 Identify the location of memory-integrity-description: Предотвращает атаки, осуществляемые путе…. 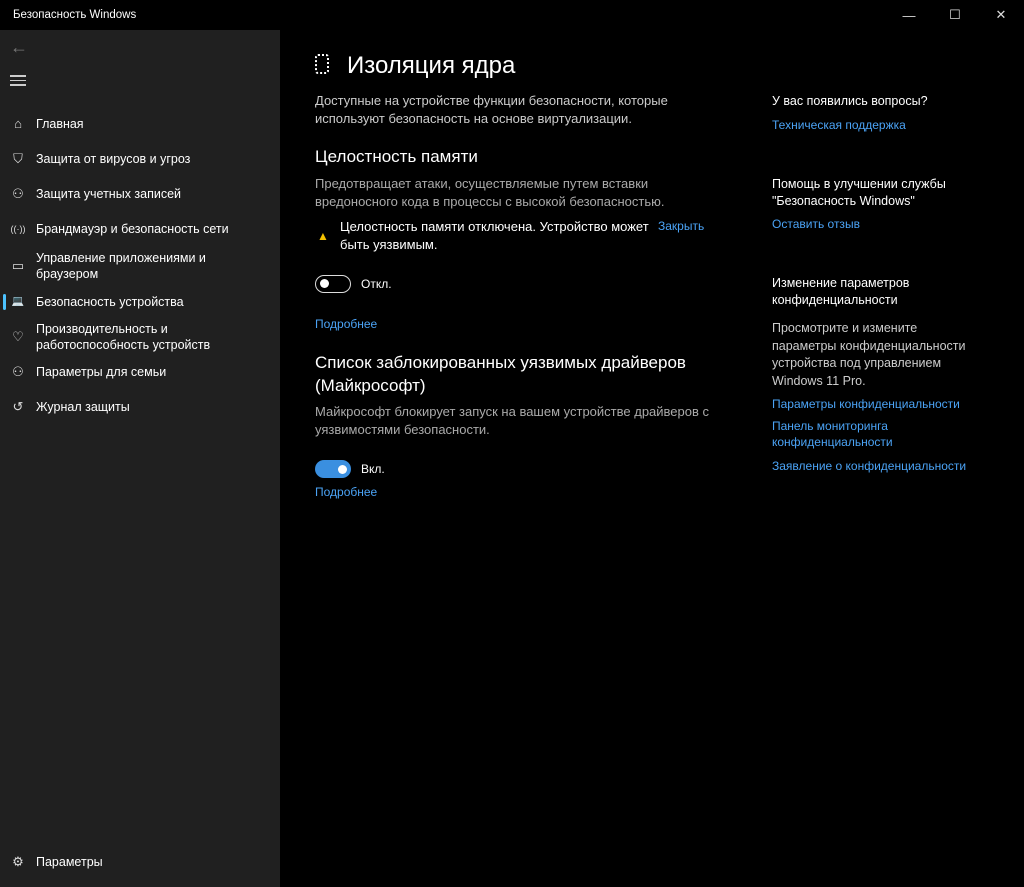
(490, 192).